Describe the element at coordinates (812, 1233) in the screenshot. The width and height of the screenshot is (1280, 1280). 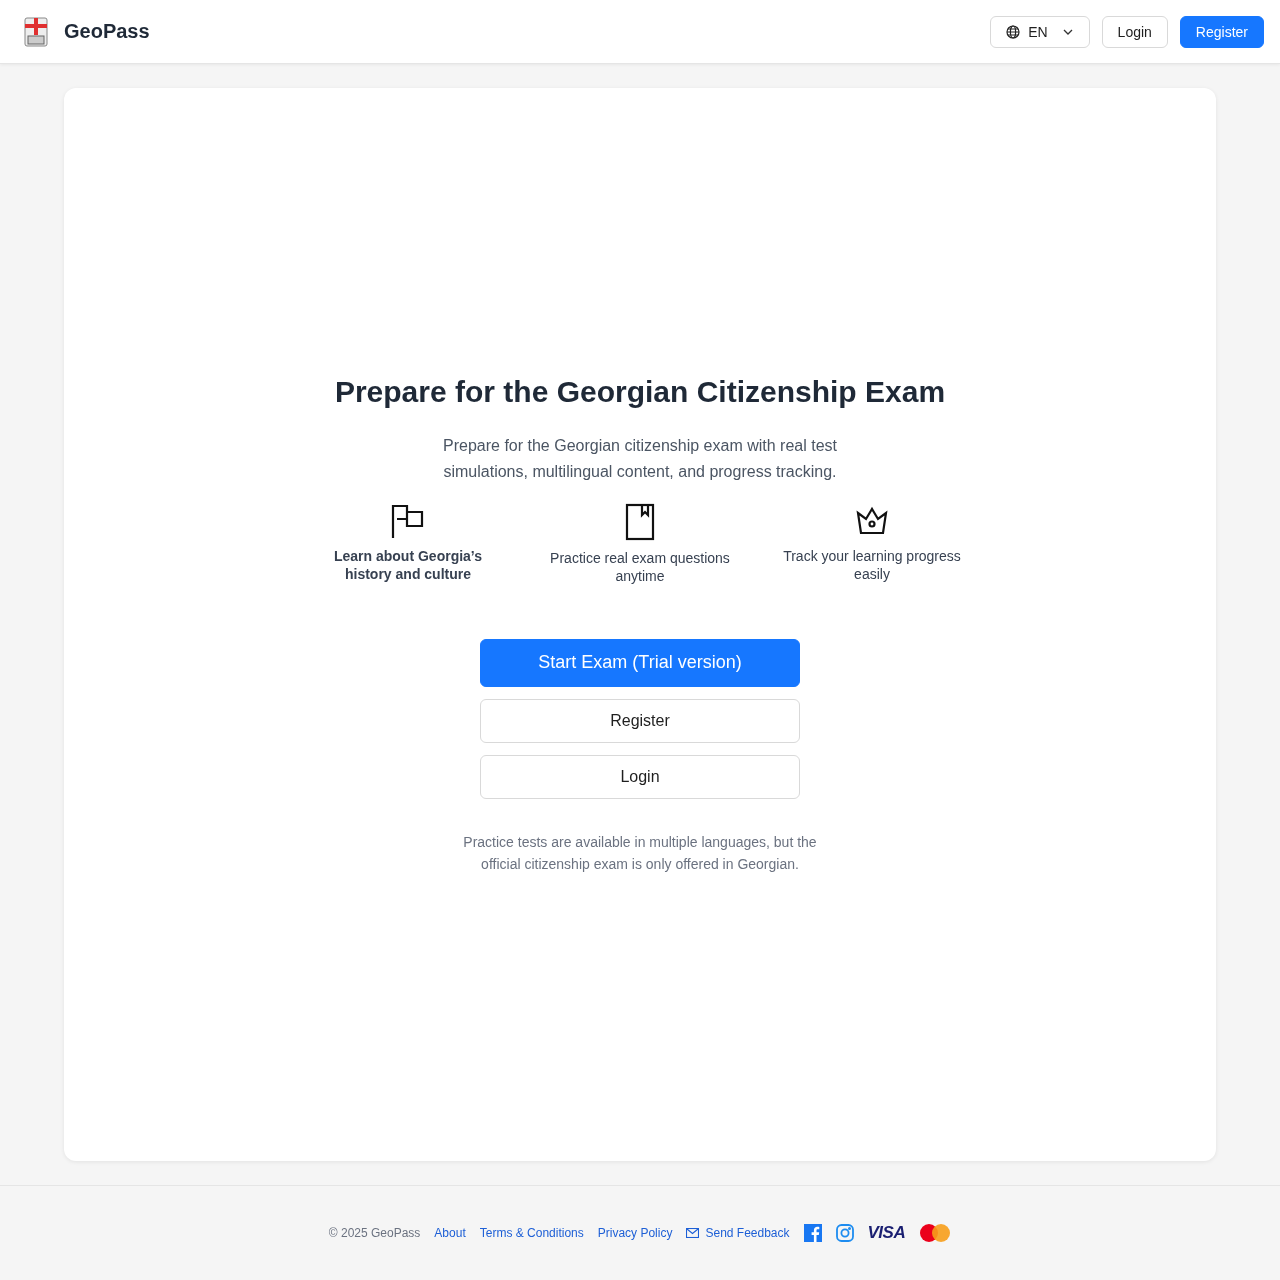
I see `facebook-icon` at that location.